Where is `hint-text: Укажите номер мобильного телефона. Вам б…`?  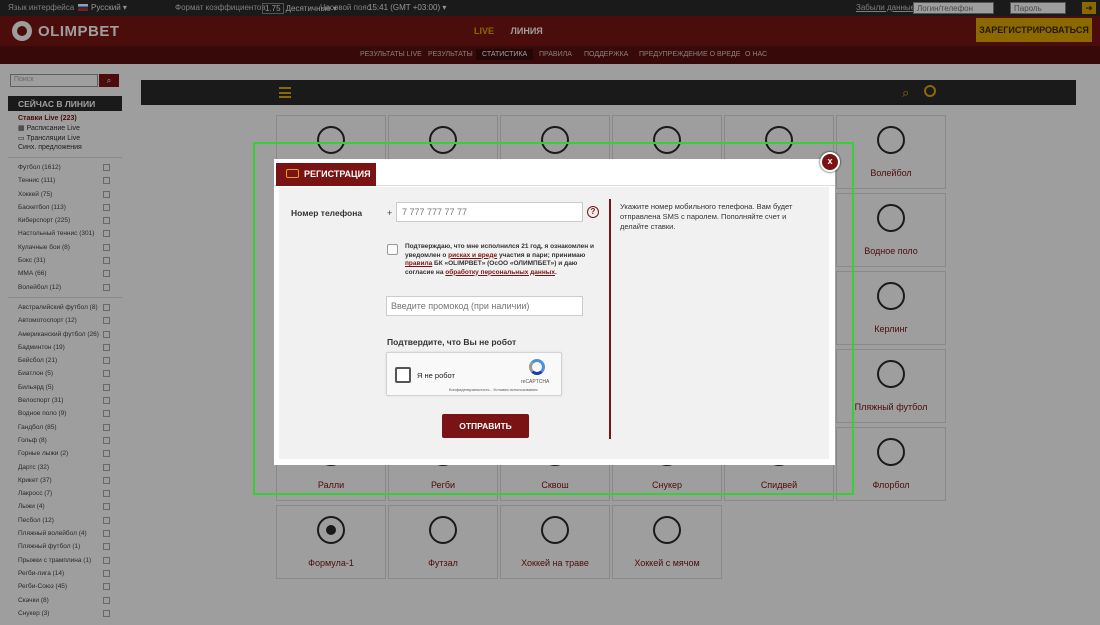
hint-text: Укажите номер мобильного телефона. Вам б… is located at coordinates (706, 216).